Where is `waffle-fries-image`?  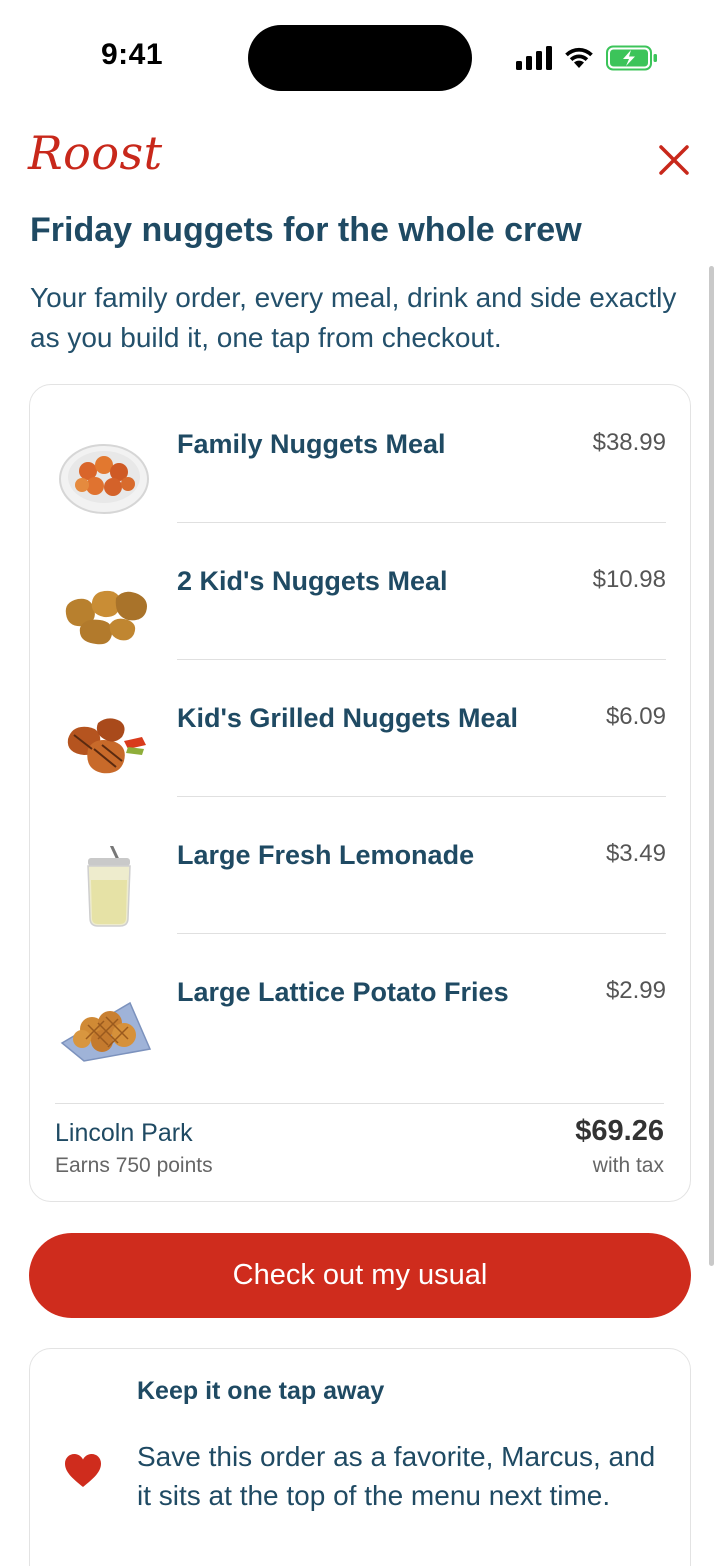 waffle-fries-image is located at coordinates (106, 1031).